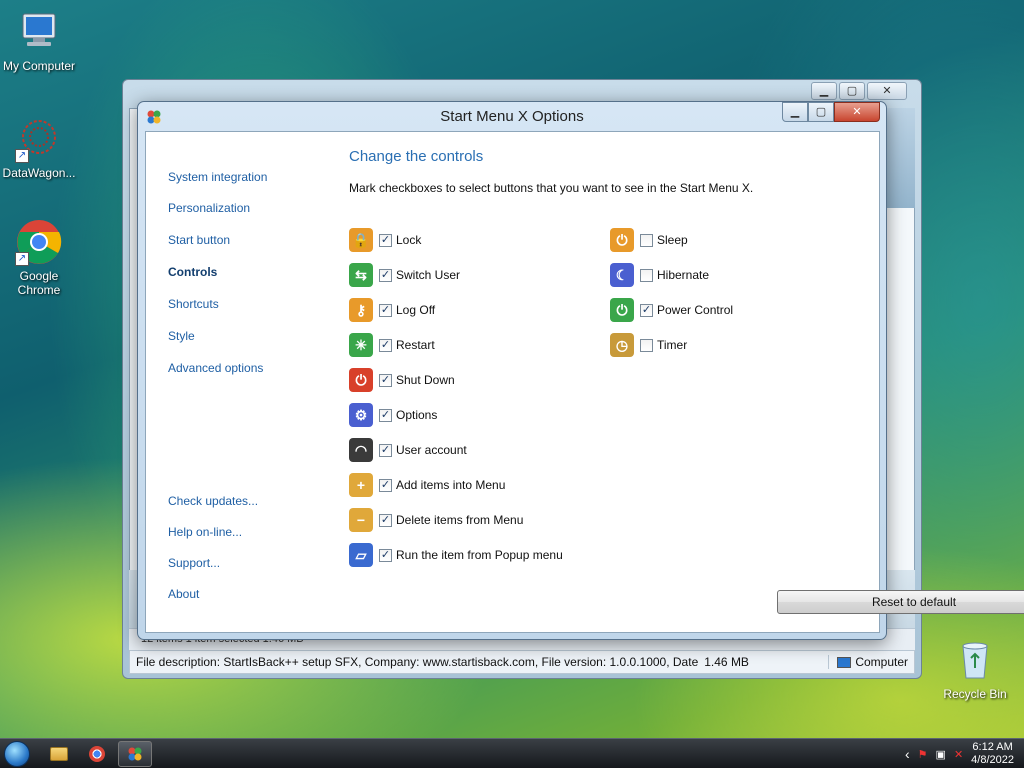 The height and width of the screenshot is (768, 1024). Describe the element at coordinates (361, 275) in the screenshot. I see `switch-user-icon: ⇆` at that location.